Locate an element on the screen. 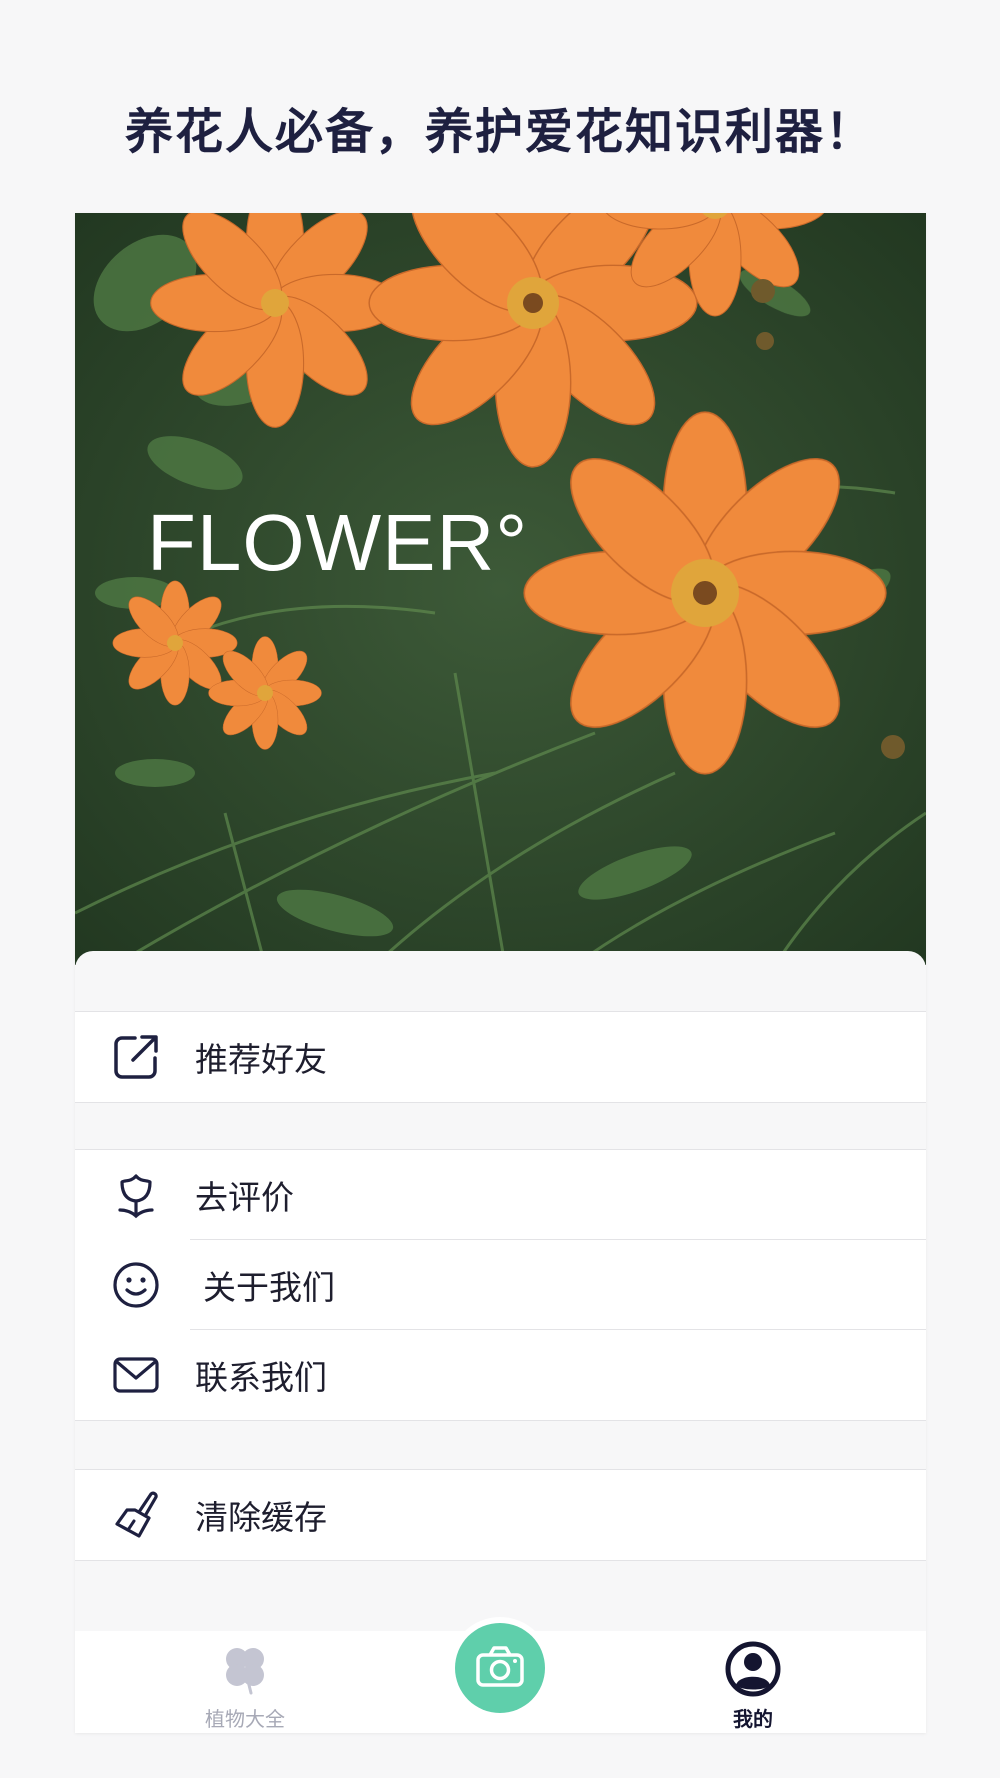 The image size is (1000, 1778). smile-icon is located at coordinates (136, 1285).